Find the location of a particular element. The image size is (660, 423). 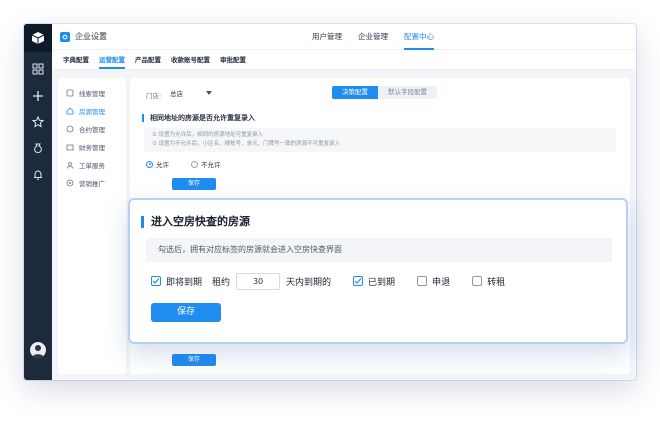

lease-suffix: 天内到期的 is located at coordinates (309, 282).